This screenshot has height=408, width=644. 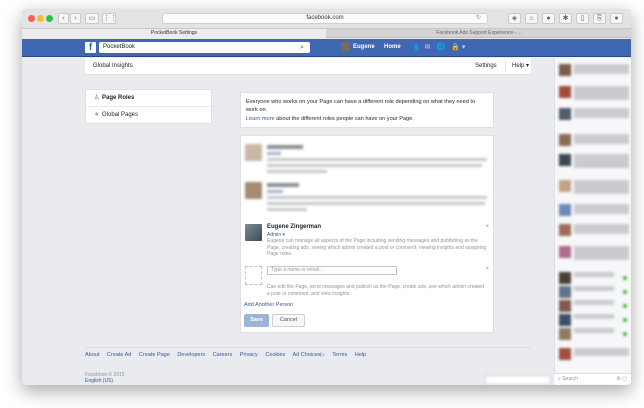 What do you see at coordinates (63, 18) in the screenshot?
I see `back-icon: ‹` at bounding box center [63, 18].